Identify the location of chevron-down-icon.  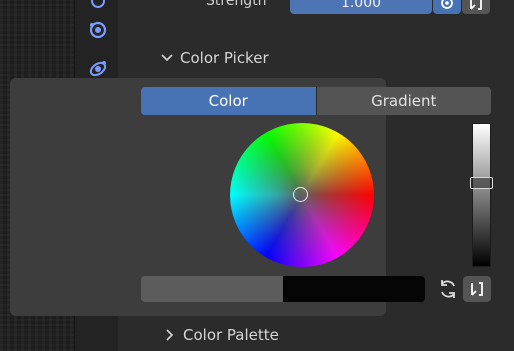
(167, 58).